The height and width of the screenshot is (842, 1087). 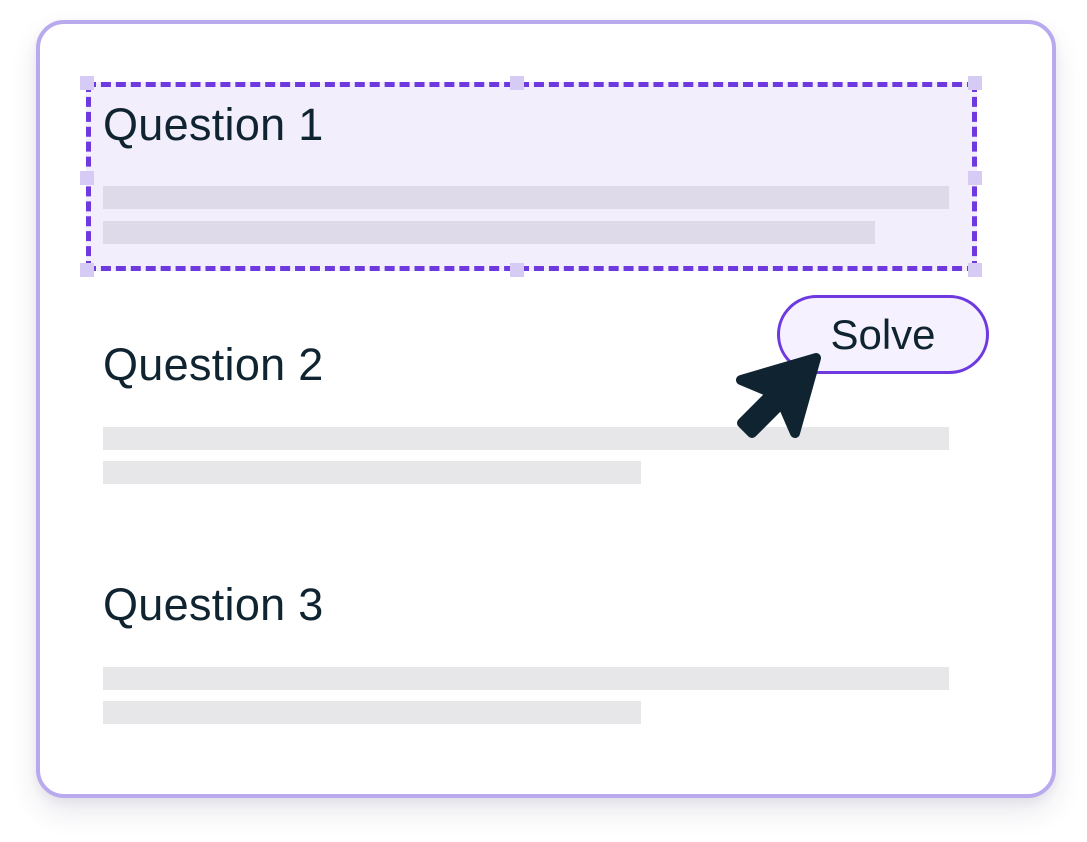 What do you see at coordinates (517, 270) in the screenshot?
I see `resize-handle-bottom-center` at bounding box center [517, 270].